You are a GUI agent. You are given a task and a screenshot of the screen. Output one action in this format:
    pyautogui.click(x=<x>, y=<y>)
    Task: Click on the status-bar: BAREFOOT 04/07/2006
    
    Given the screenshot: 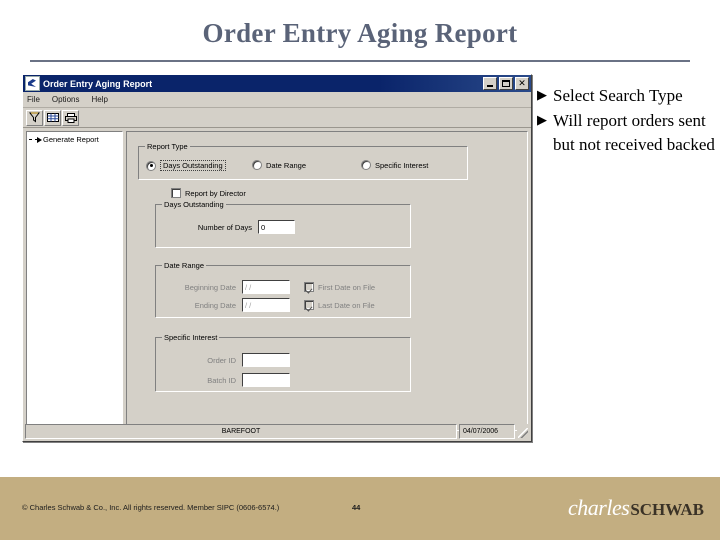 What is the action you would take?
    pyautogui.click(x=277, y=431)
    